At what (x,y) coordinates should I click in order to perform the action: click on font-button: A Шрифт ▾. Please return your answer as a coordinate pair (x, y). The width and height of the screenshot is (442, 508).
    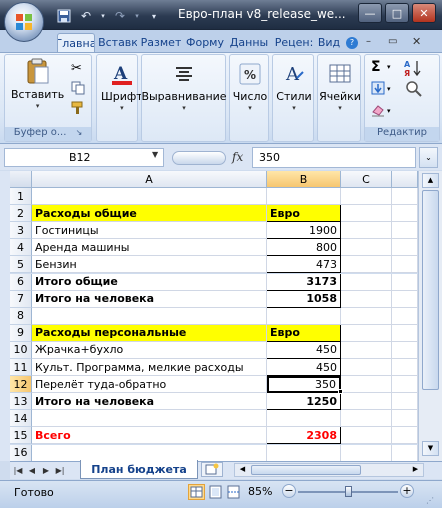
    Looking at the image, I should click on (122, 86).